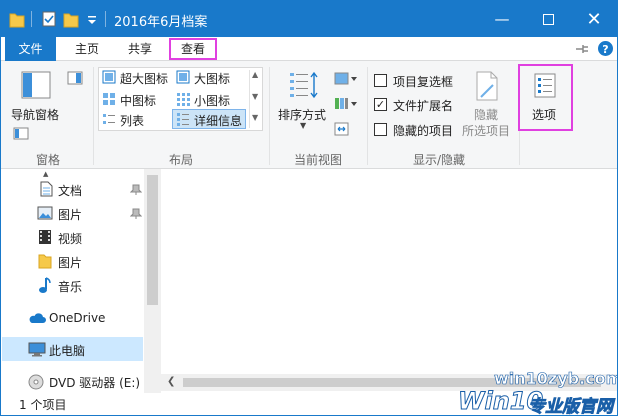 The height and width of the screenshot is (416, 618). I want to click on nav-scrollbar, so click(152, 281).